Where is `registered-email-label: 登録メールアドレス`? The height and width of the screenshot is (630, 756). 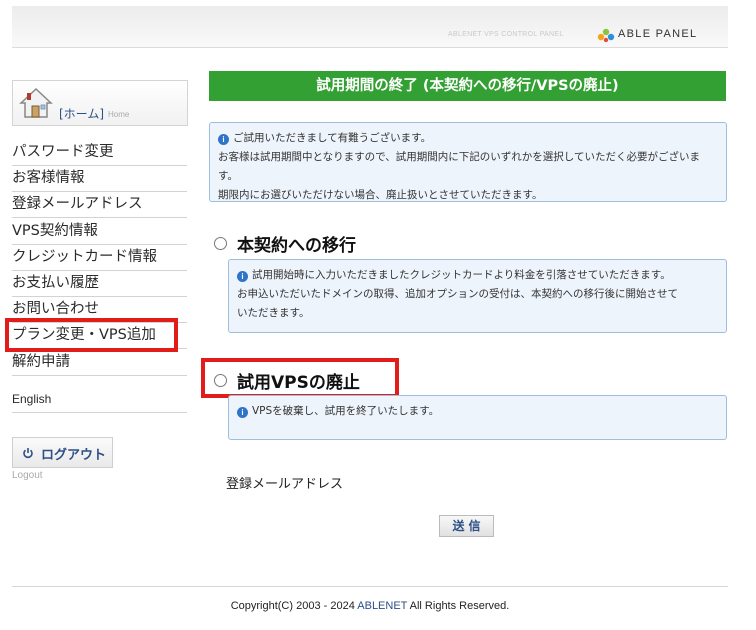 registered-email-label: 登録メールアドレス is located at coordinates (285, 484).